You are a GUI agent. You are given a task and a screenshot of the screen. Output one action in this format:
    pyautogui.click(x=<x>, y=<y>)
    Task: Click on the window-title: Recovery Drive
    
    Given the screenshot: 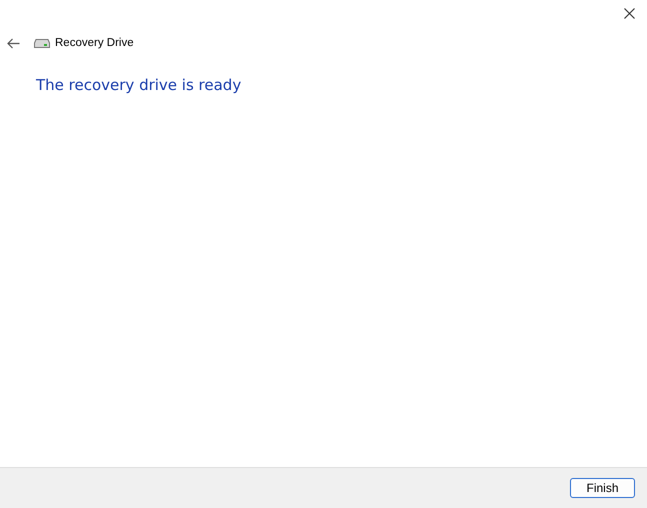 What is the action you would take?
    pyautogui.click(x=94, y=43)
    